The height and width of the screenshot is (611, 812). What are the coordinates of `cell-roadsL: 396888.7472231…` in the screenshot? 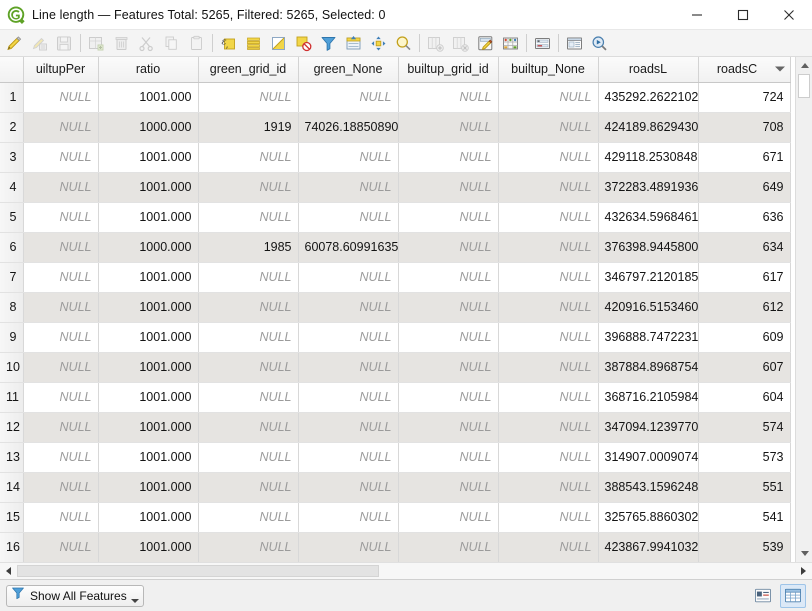 It's located at (648, 337).